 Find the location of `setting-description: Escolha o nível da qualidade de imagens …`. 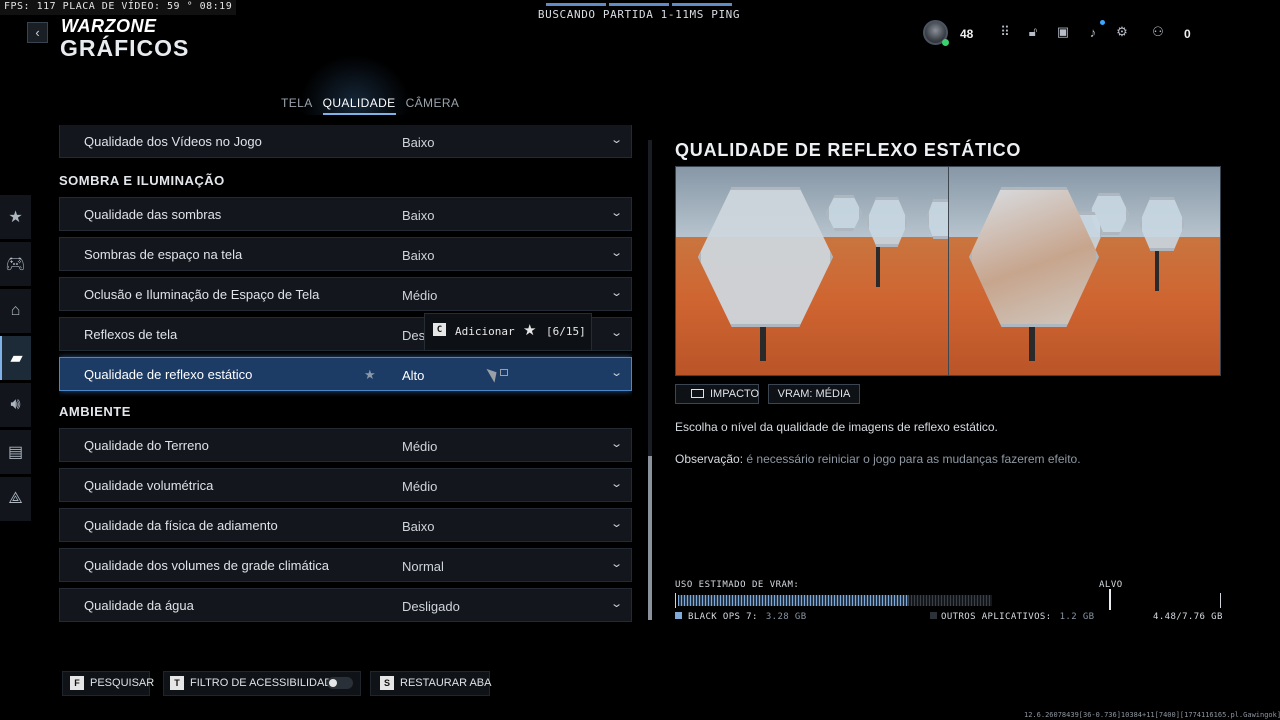

setting-description: Escolha o nível da qualidade de imagens … is located at coordinates (836, 427).